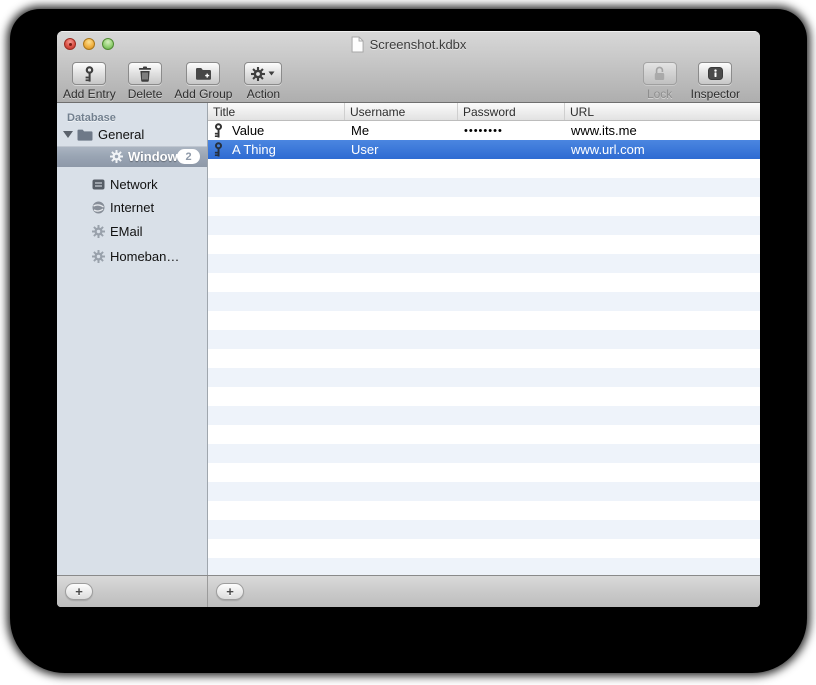  I want to click on password-cell: ••••••••, so click(483, 130).